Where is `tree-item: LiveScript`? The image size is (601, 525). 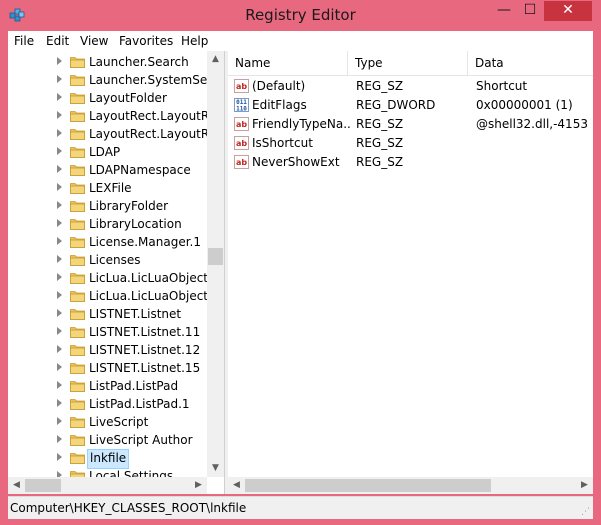
tree-item: LiveScript is located at coordinates (108, 422).